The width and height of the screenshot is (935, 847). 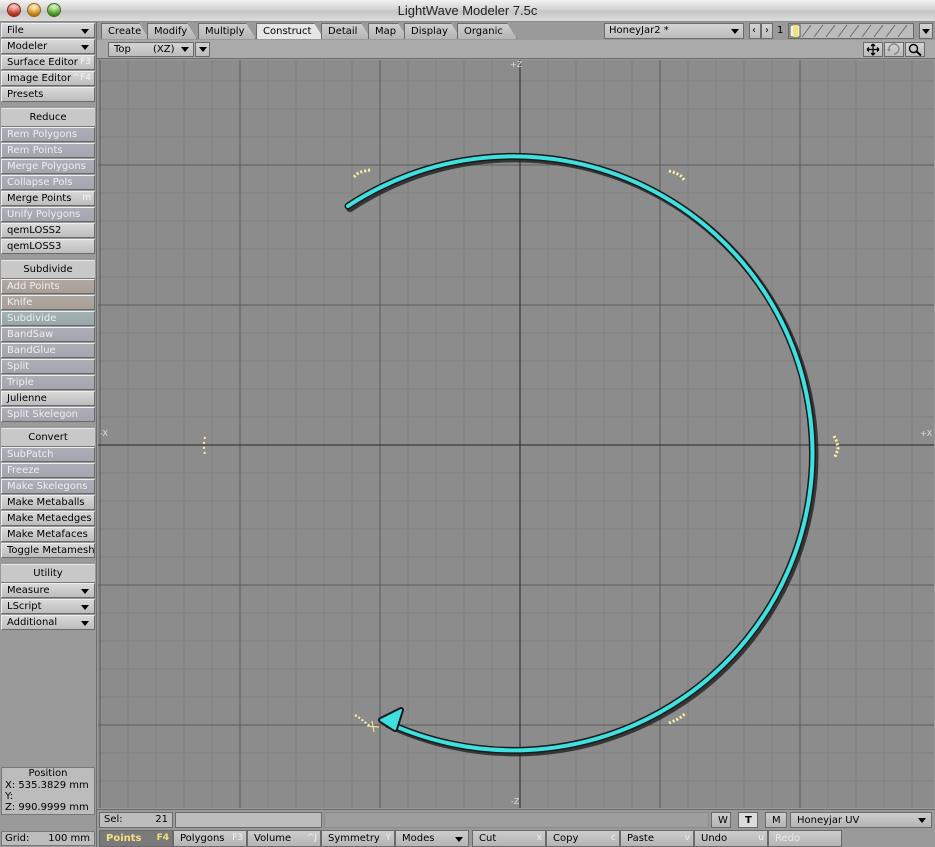 I want to click on tab-detail: Detail, so click(x=346, y=31).